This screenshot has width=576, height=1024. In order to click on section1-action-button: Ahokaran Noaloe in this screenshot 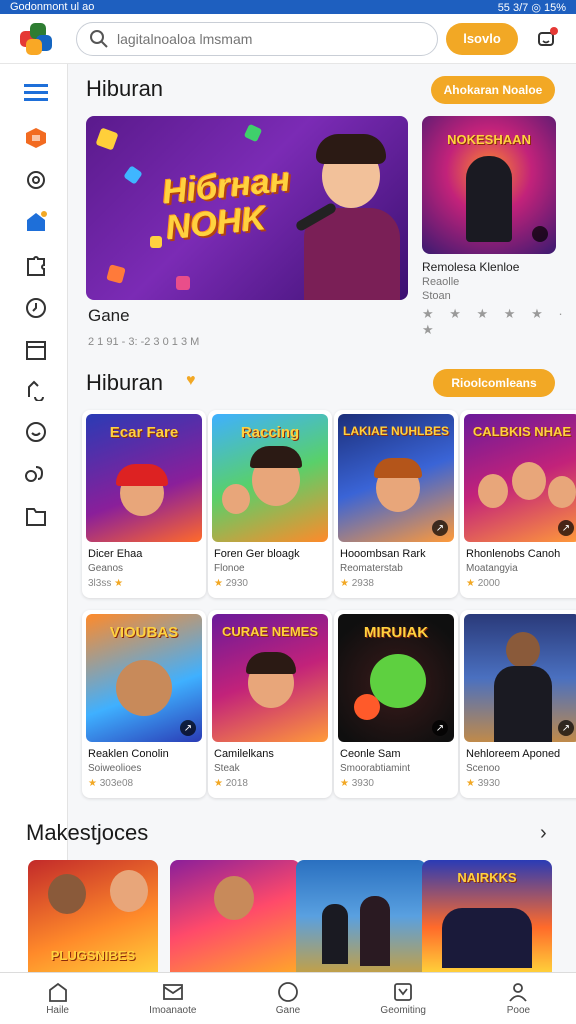, I will do `click(493, 90)`.